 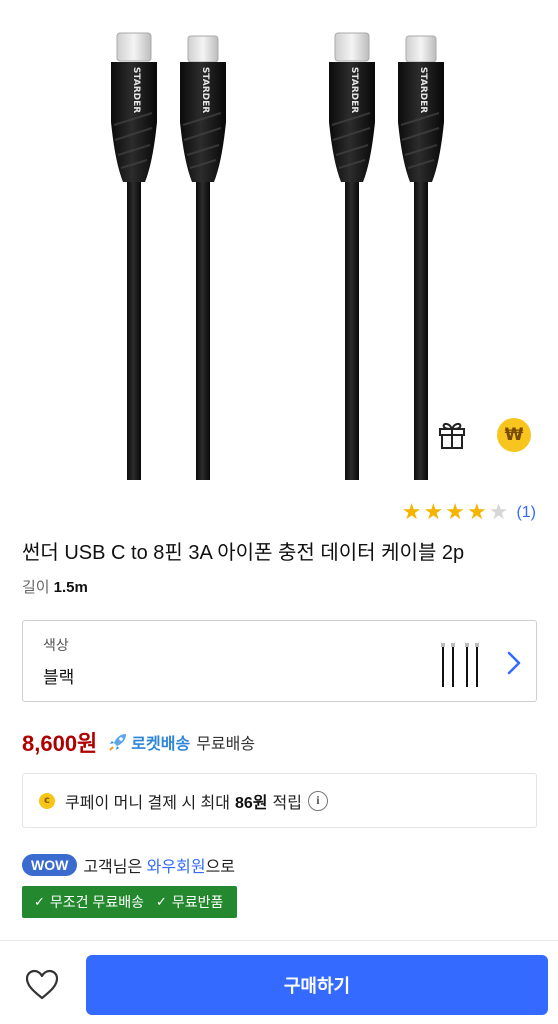 What do you see at coordinates (421, 257) in the screenshot?
I see `cable-lightning-2: STARDER` at bounding box center [421, 257].